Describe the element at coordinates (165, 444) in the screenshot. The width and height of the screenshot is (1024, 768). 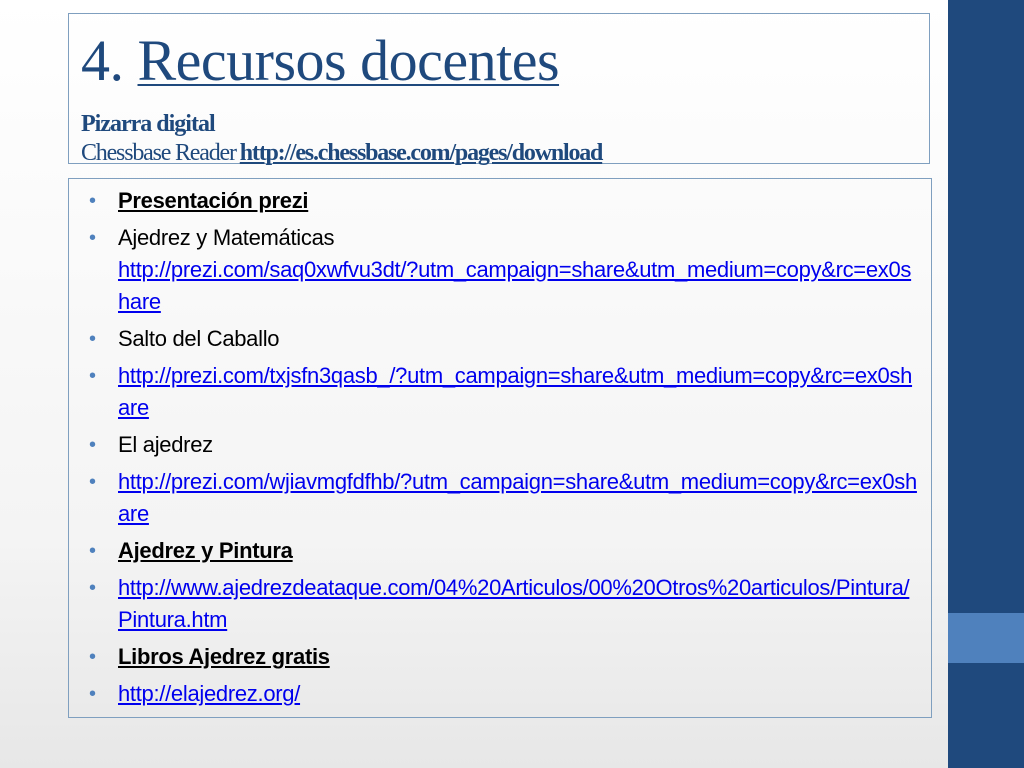
I see `list-item-text: El ajedrez` at that location.